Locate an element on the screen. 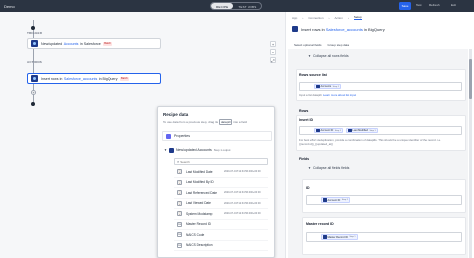 Image resolution: width=474 pixels, height=258 pixels. action-step-text: Insert rows is located at coordinates (50, 78).